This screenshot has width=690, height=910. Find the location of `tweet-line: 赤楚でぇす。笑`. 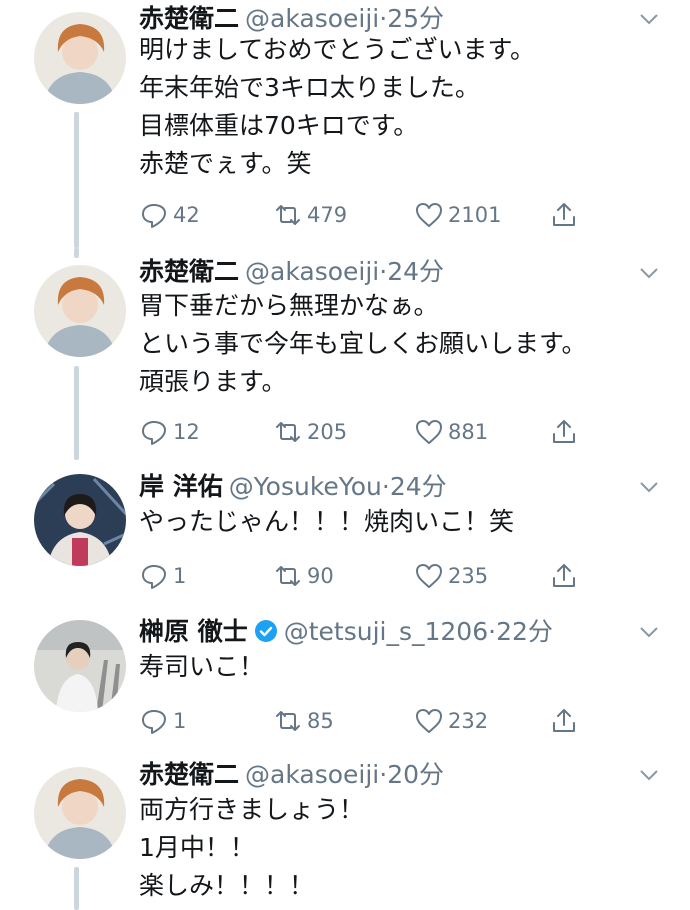

tweet-line: 赤楚でぇす。笑 is located at coordinates (225, 163).